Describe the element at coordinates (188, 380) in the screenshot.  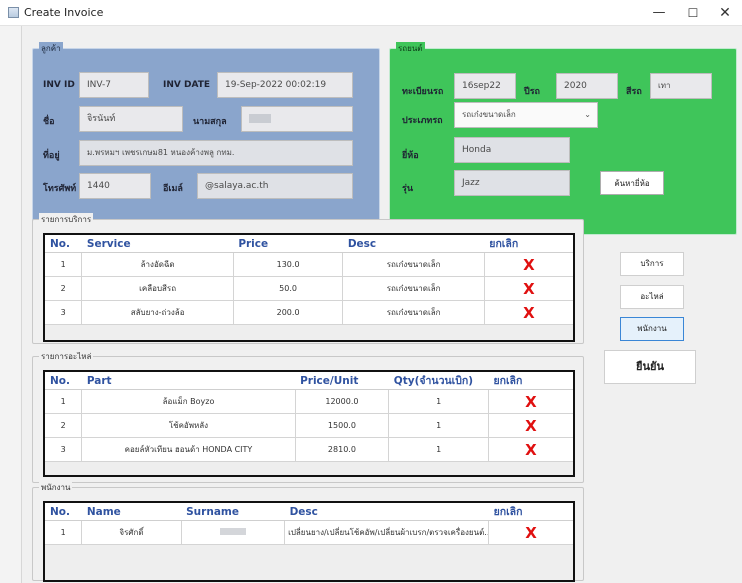
I see `col-part: Part` at that location.